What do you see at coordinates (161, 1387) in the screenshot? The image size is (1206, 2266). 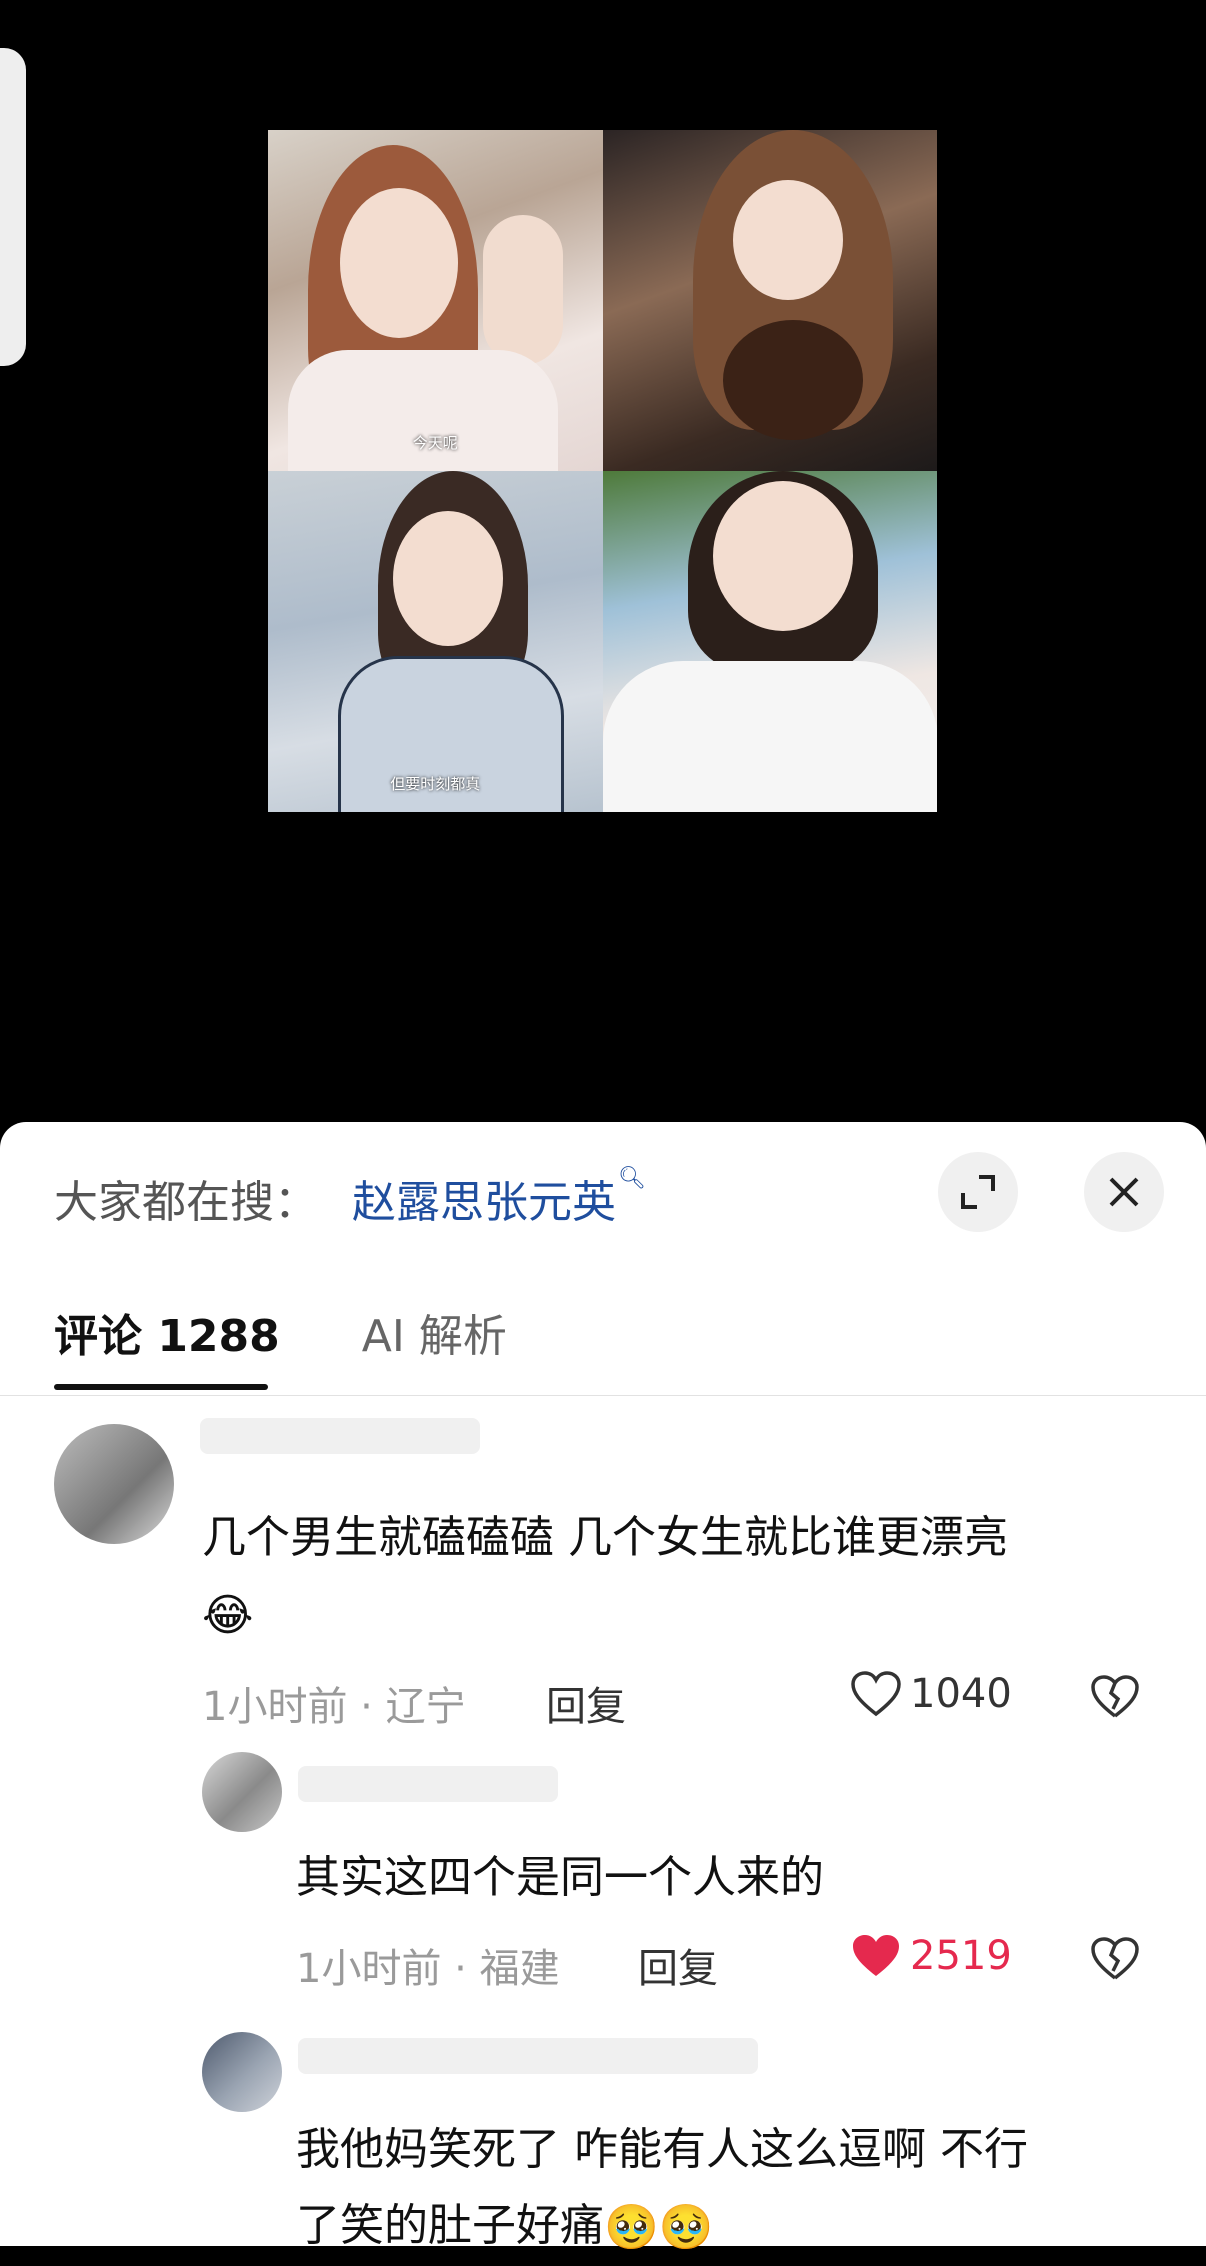 I see `active-tab-indicator` at bounding box center [161, 1387].